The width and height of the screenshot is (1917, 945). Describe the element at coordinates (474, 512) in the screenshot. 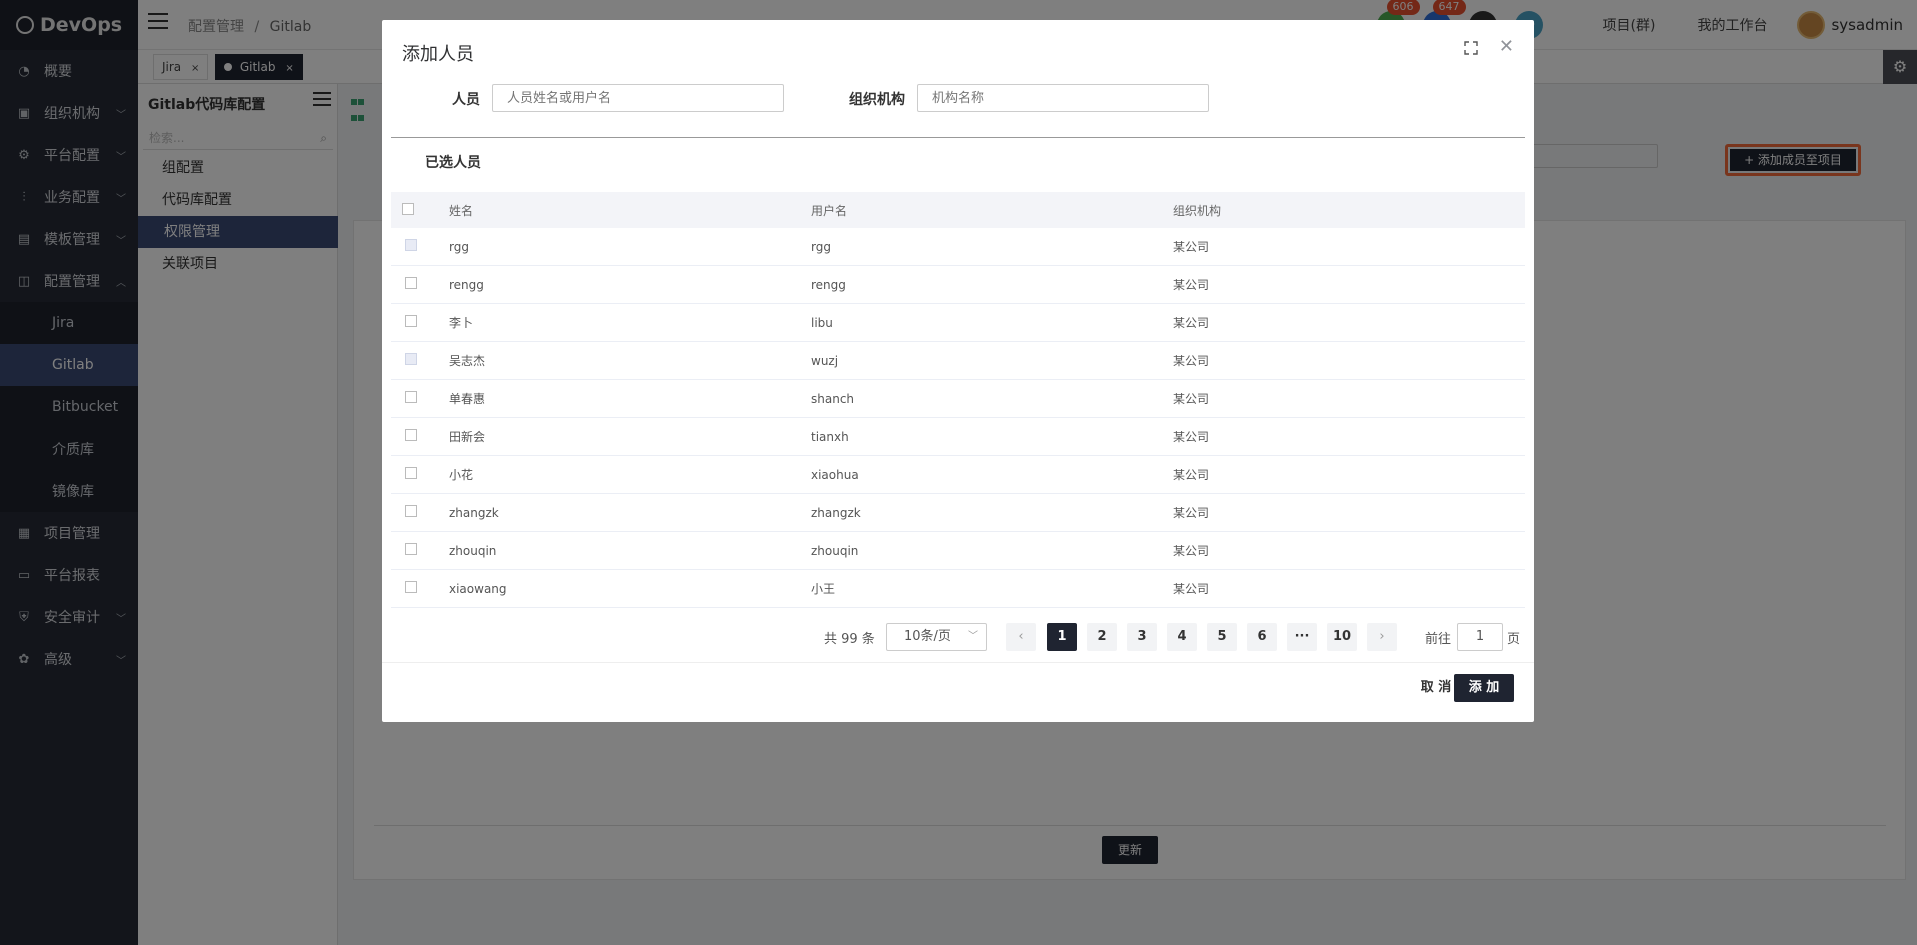

I see `cell-name: zhangzk` at that location.